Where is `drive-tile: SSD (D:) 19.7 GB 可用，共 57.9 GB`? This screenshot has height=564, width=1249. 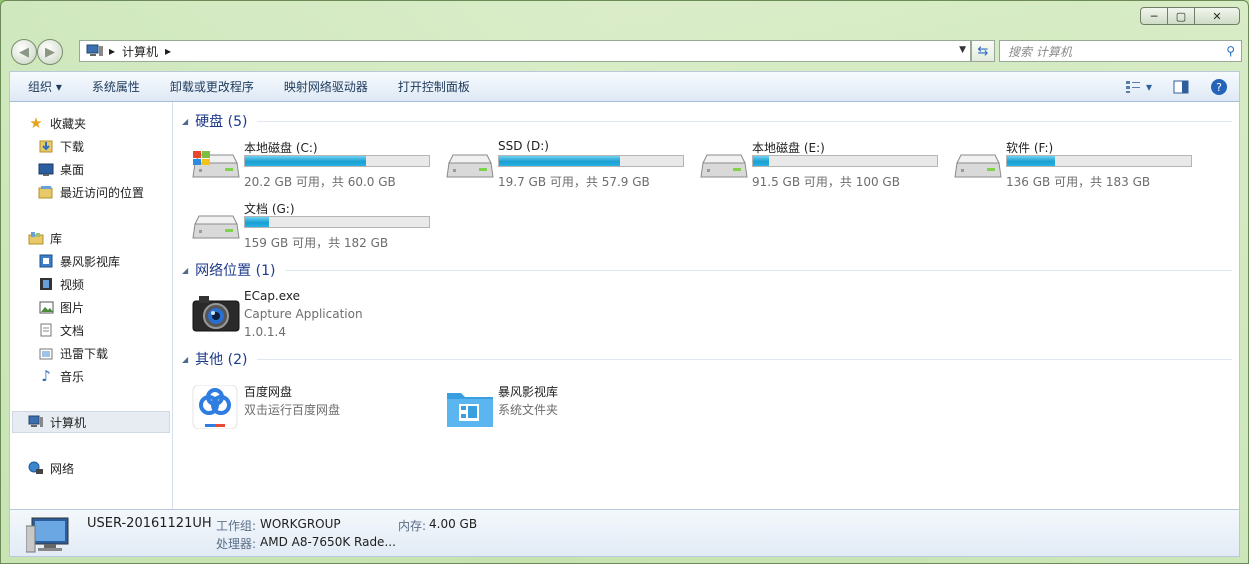 drive-tile: SSD (D:) 19.7 GB 可用，共 57.9 GB is located at coordinates (570, 167).